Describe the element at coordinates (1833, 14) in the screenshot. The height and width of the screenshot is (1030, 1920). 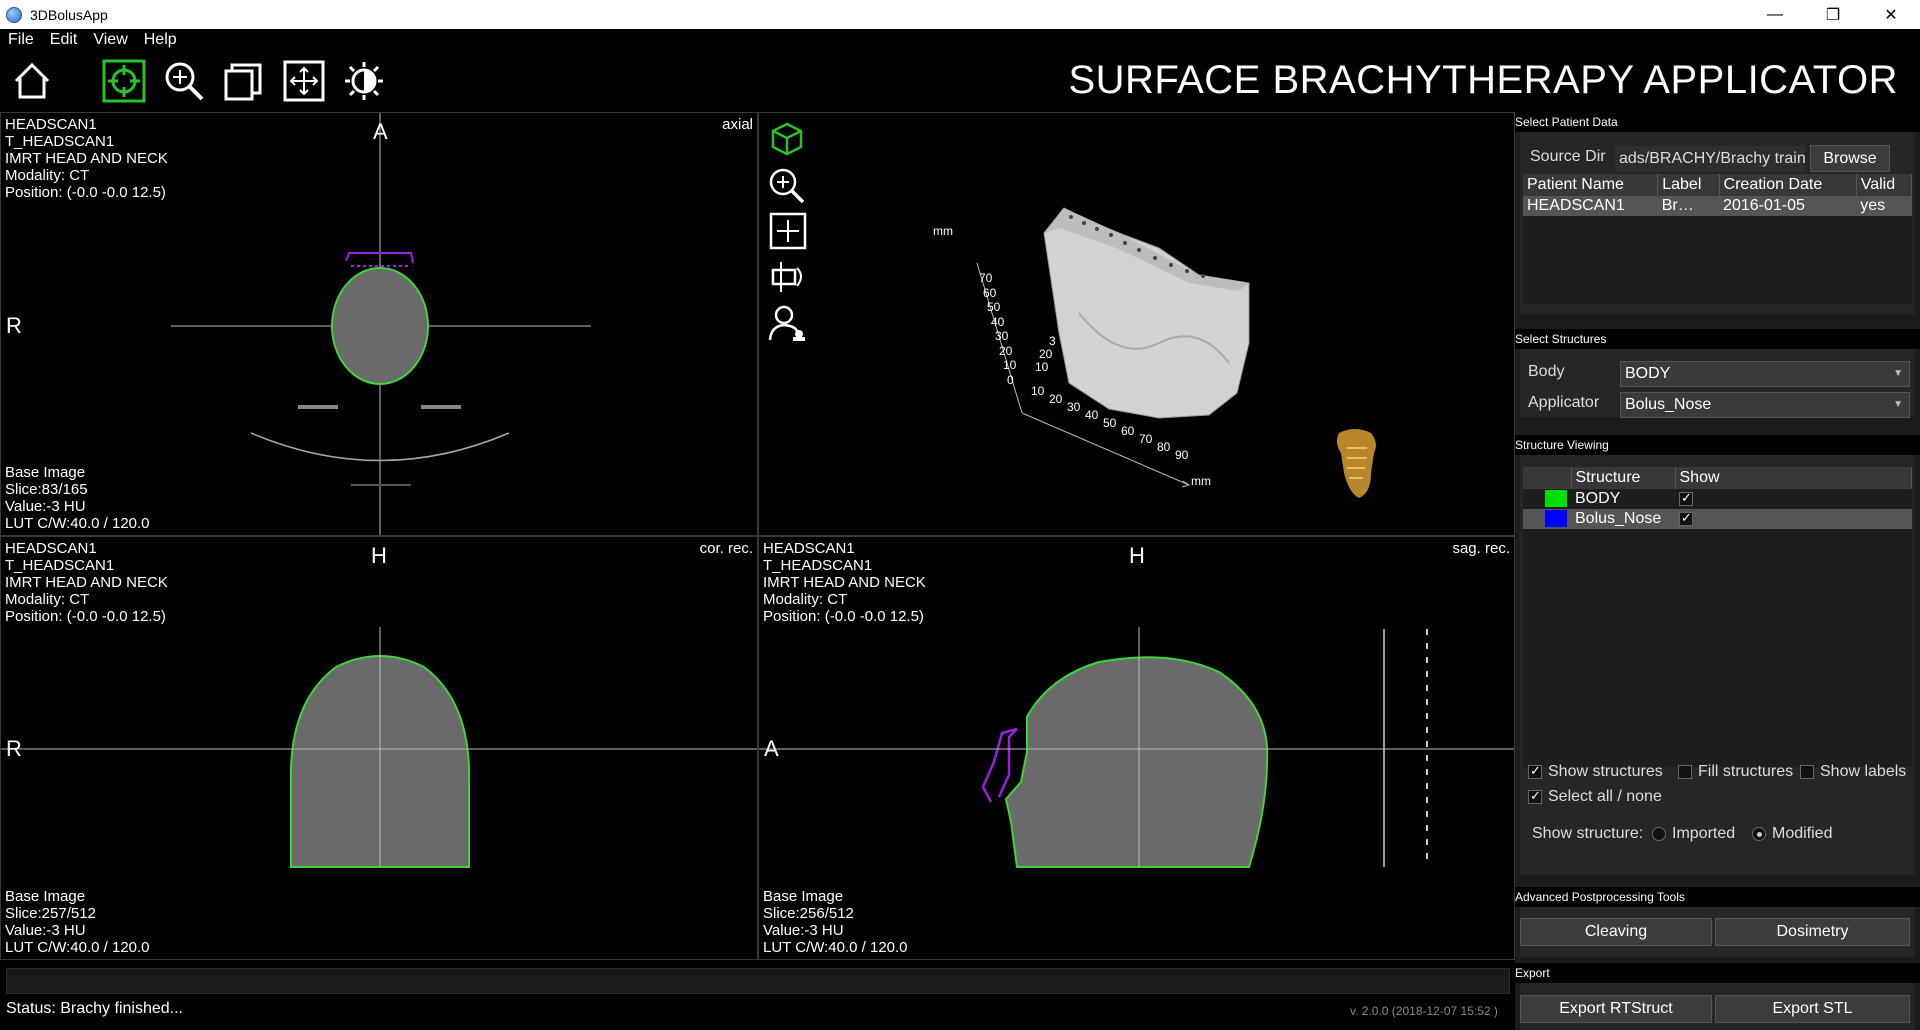
I see `maximize-button: ❐` at that location.